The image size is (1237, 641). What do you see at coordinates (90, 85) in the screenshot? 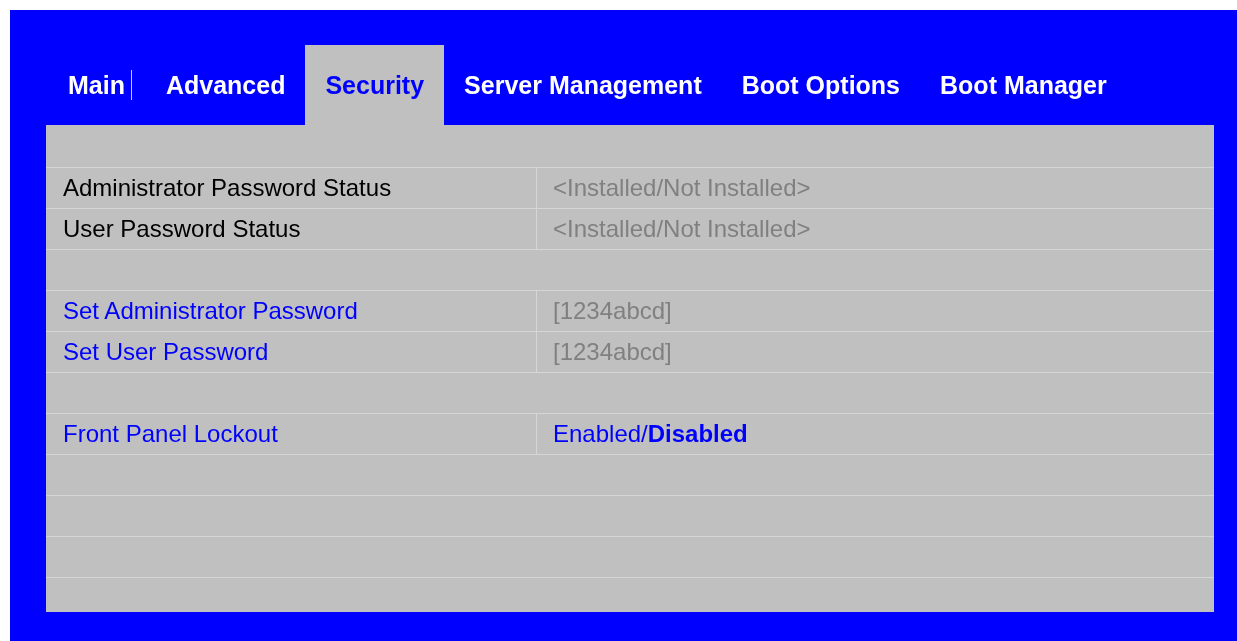
I see `menu-tab: Main` at bounding box center [90, 85].